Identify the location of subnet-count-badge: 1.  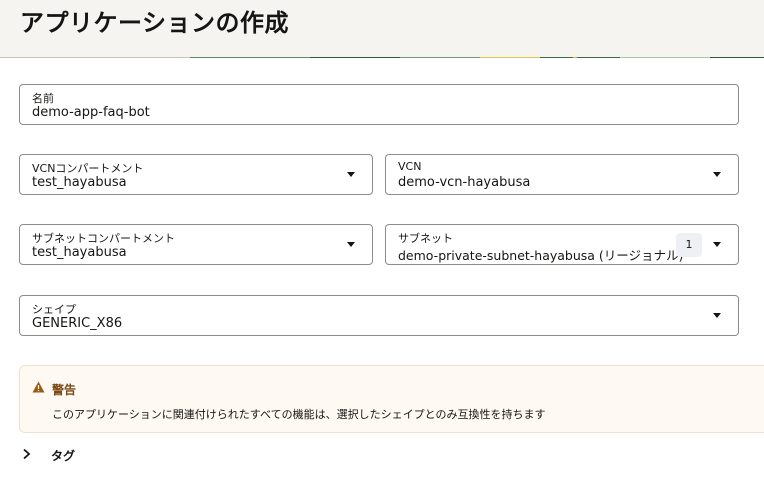
(689, 245).